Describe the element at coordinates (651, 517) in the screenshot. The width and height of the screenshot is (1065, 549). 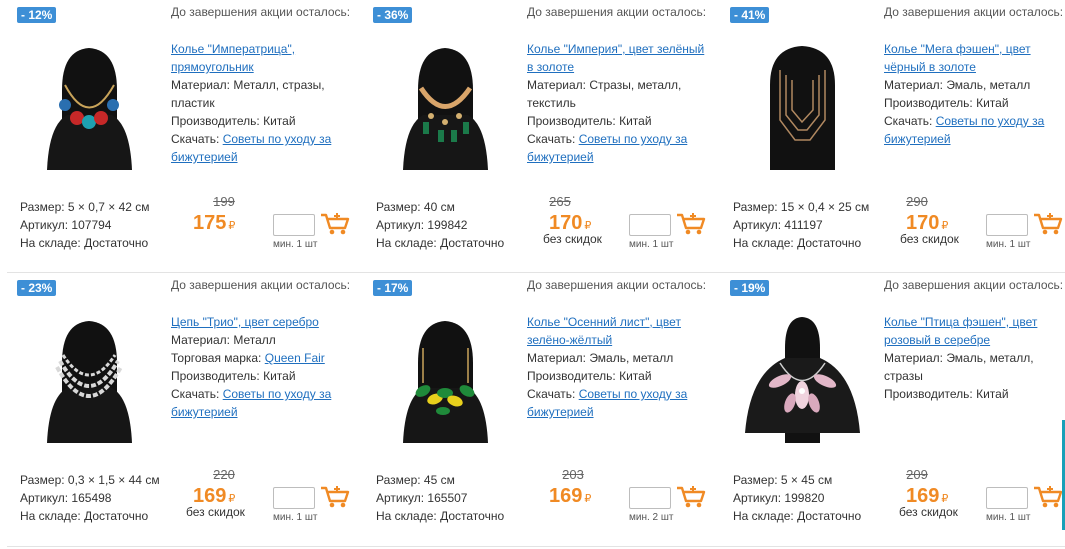
I see `min-quantity-note: мин. 2 шт` at that location.